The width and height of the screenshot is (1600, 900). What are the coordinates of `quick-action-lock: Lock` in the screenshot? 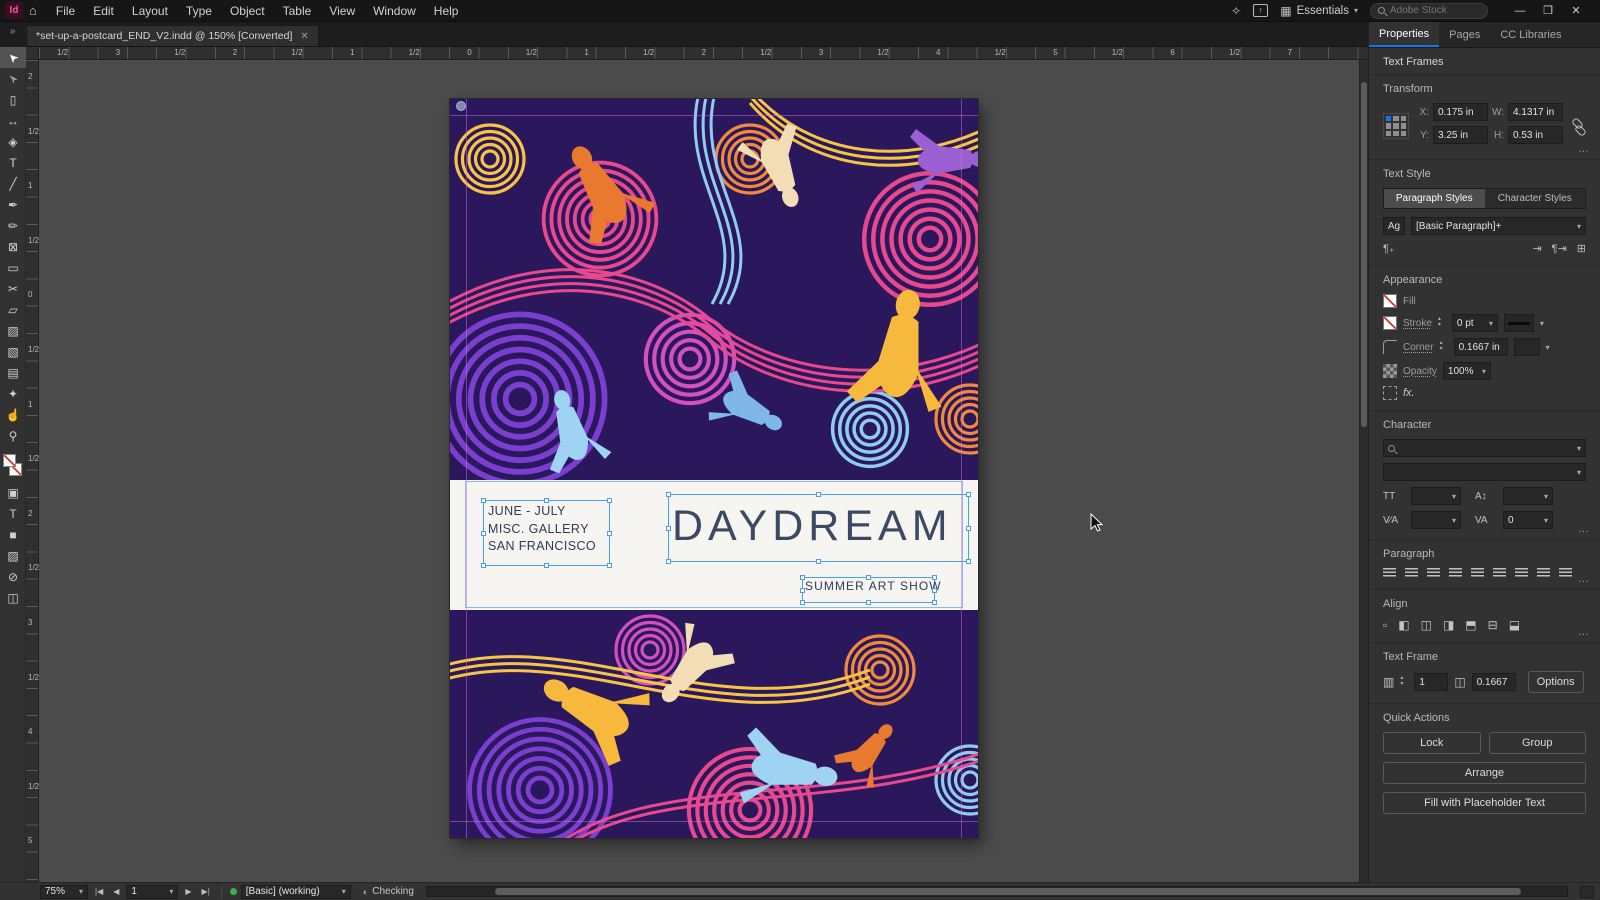 It's located at (1432, 743).